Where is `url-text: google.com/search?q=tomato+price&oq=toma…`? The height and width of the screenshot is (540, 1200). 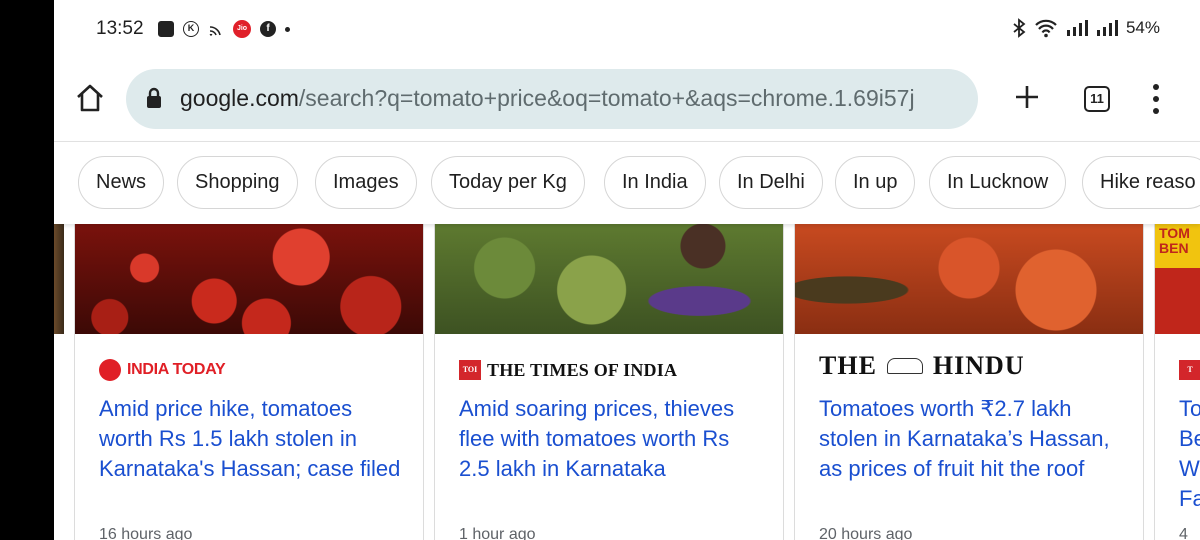 url-text: google.com/search?q=tomato+price&oq=toma… is located at coordinates (547, 98).